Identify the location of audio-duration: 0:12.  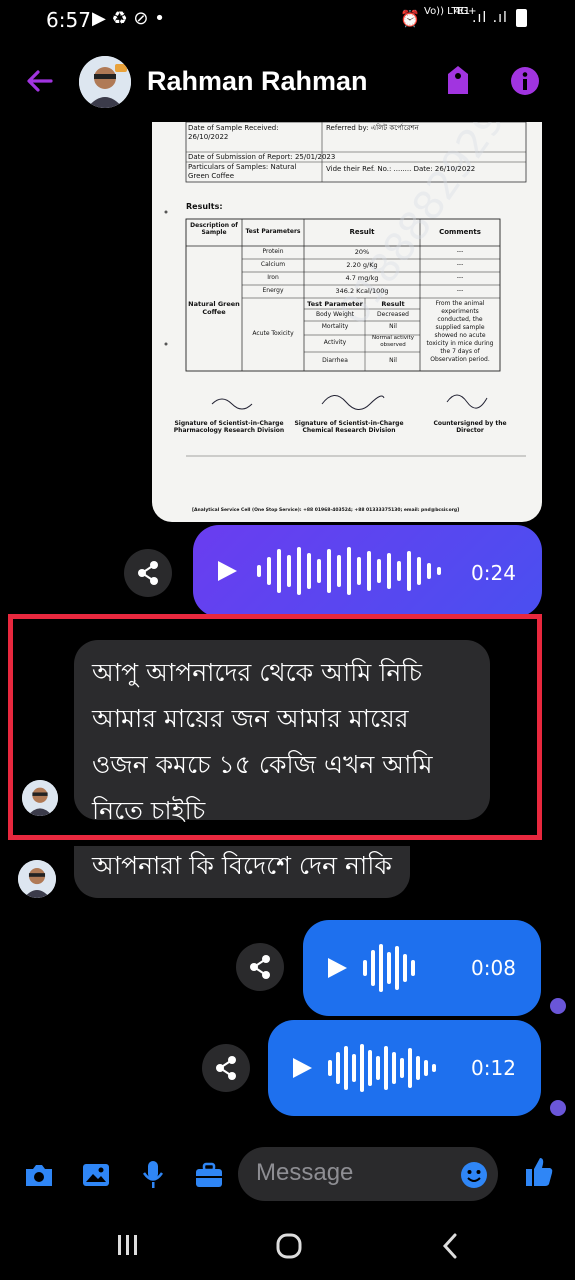
(493, 1068).